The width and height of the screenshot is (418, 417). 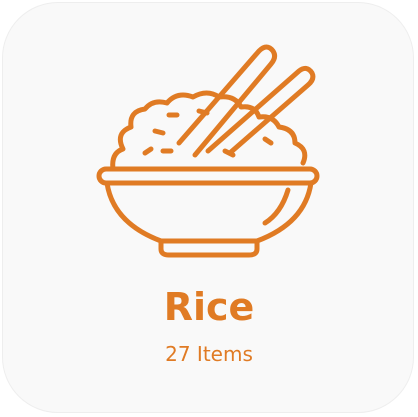 I want to click on category-title: Rice, so click(x=209, y=307).